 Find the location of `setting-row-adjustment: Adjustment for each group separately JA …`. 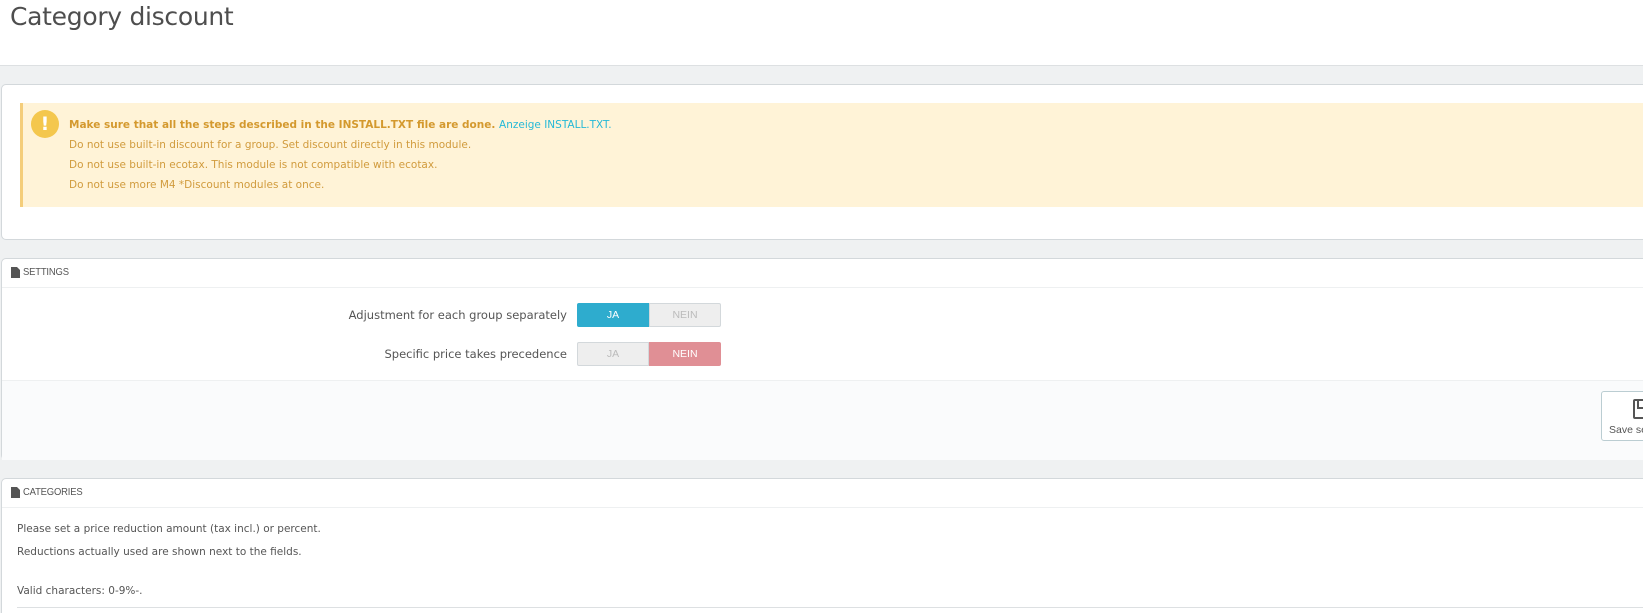

setting-row-adjustment: Adjustment for each group separately JA … is located at coordinates (822, 316).